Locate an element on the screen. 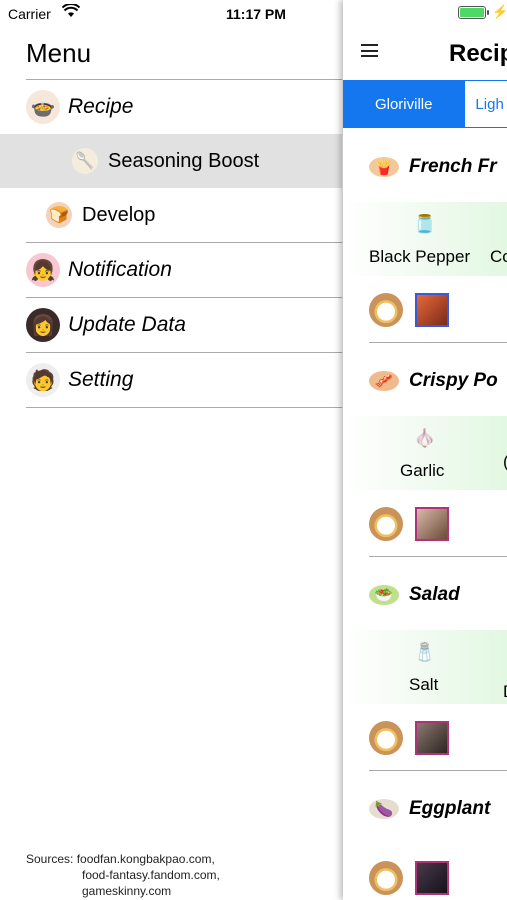 The height and width of the screenshot is (900, 507). carrier-label: Carrier is located at coordinates (29, 14).